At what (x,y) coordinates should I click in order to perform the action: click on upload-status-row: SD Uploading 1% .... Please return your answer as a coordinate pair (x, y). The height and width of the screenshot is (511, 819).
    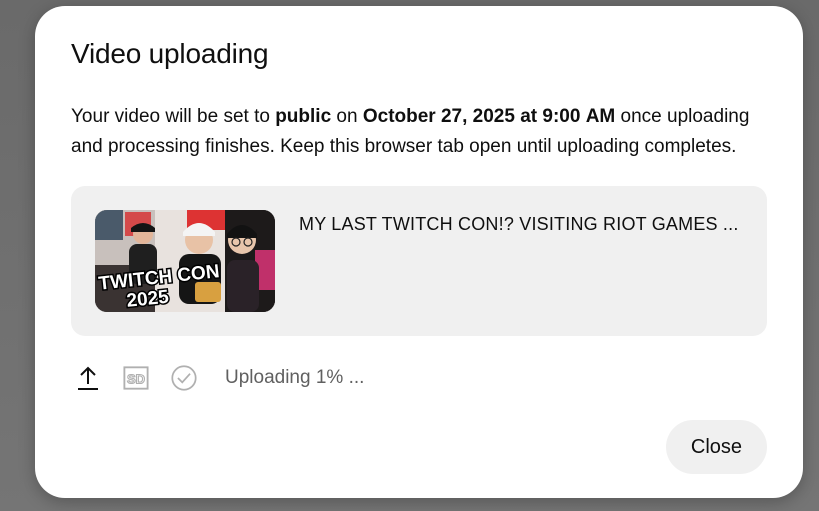
    Looking at the image, I should click on (219, 378).